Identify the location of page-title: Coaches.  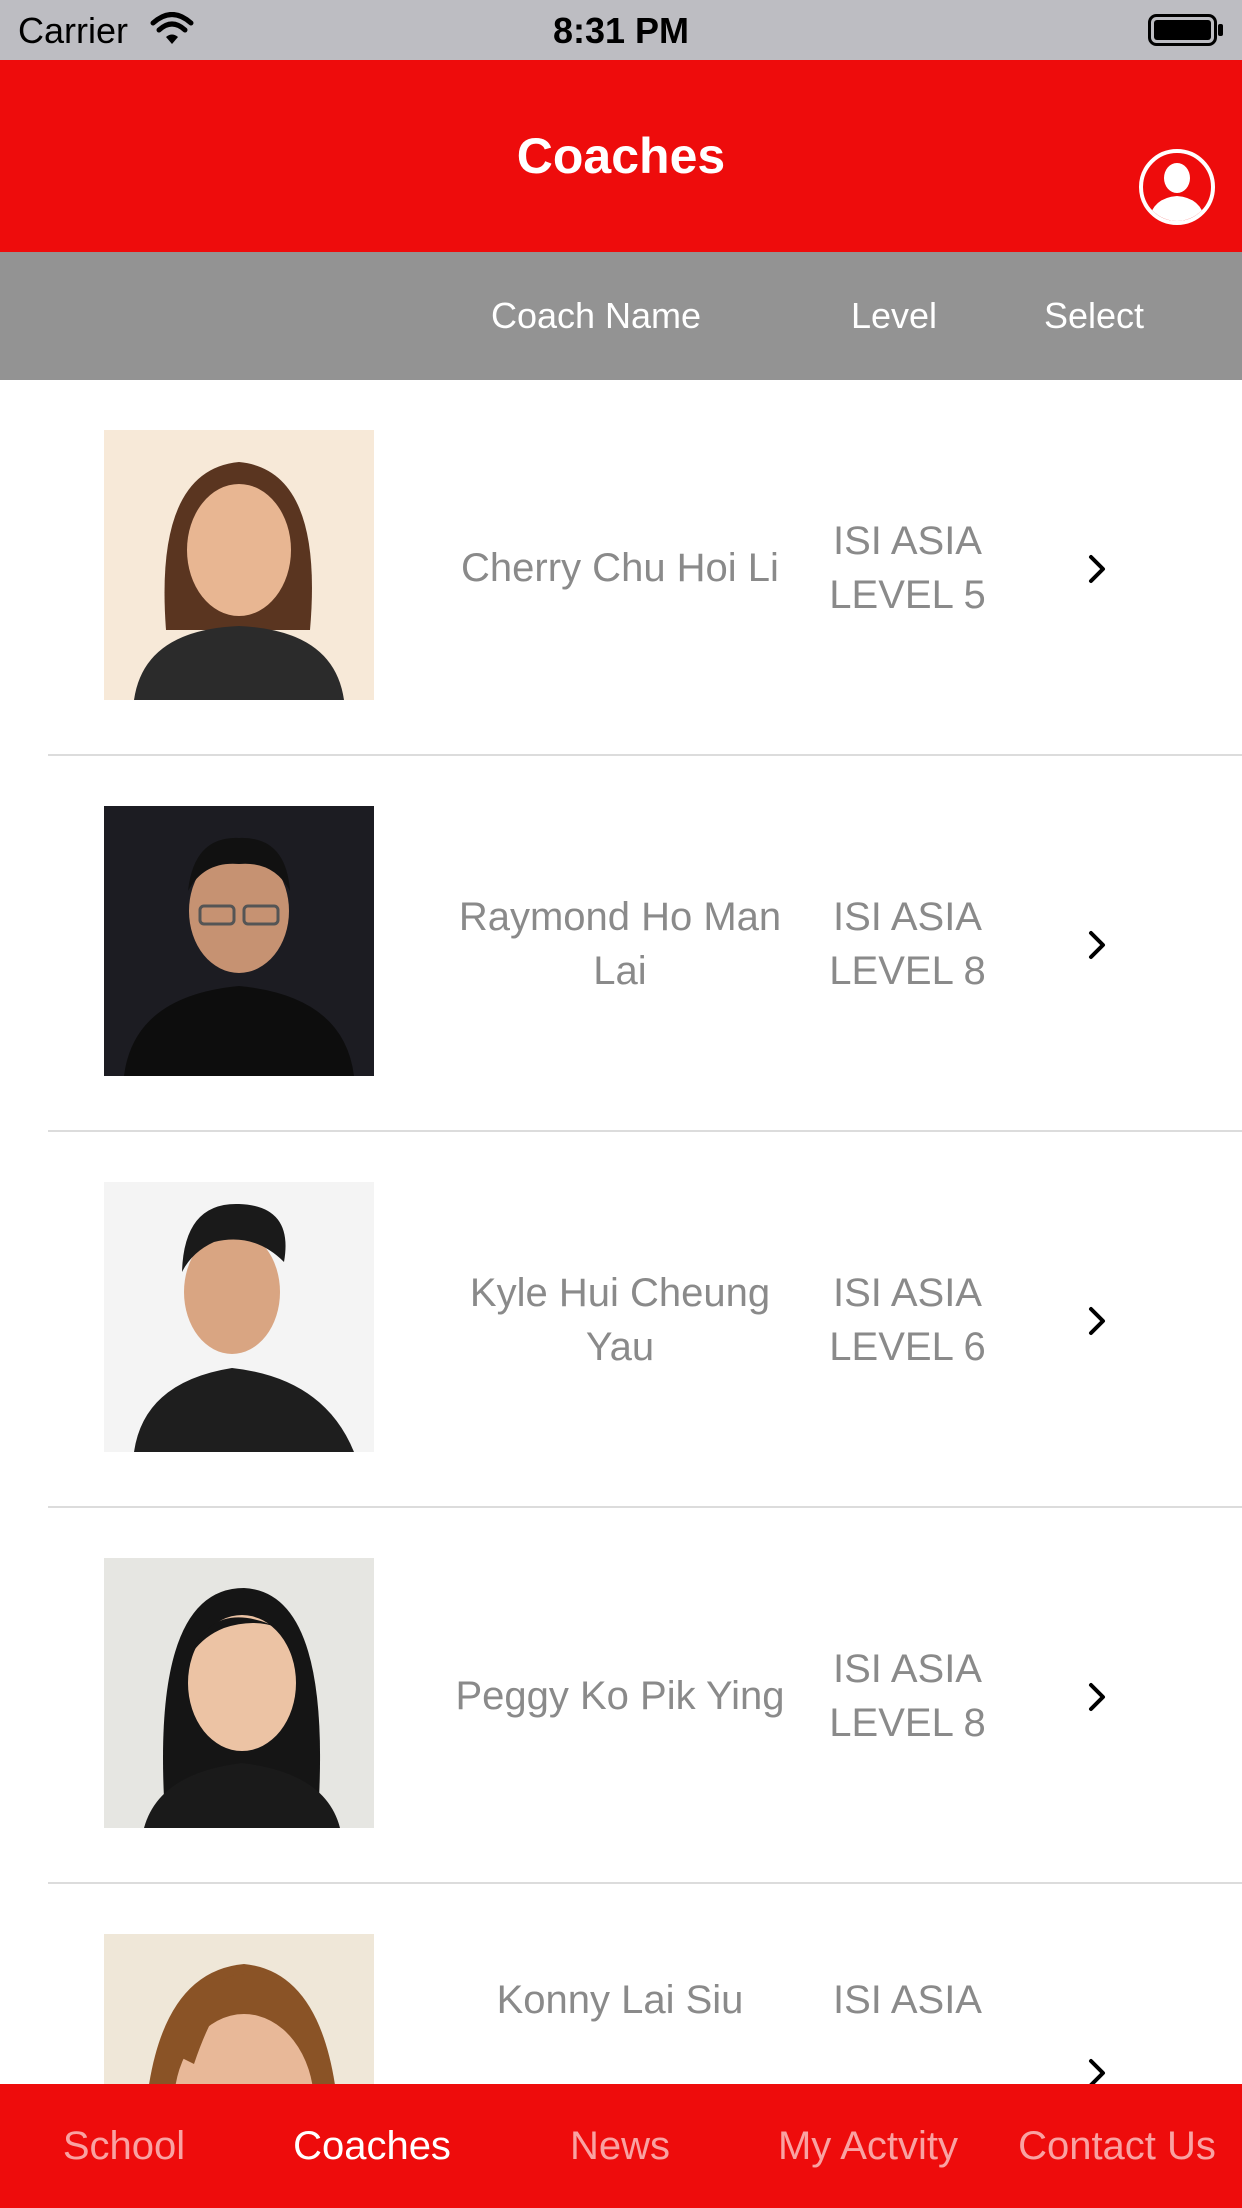
(621, 156).